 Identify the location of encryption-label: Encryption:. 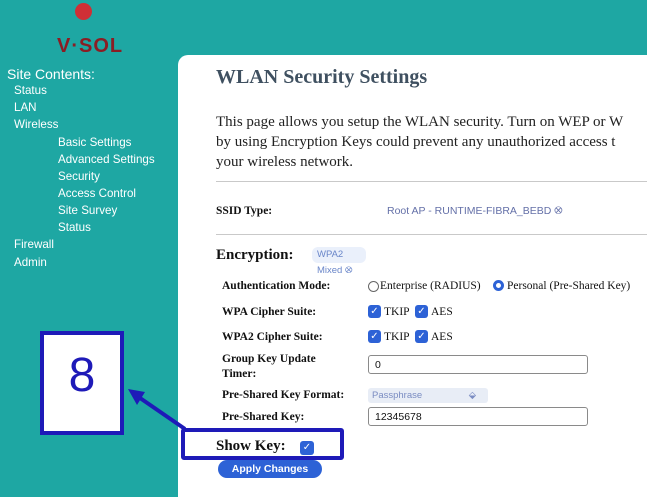
(255, 255).